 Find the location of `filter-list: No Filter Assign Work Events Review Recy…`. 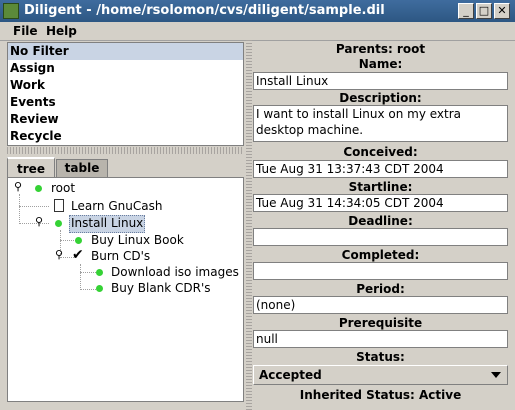

filter-list: No Filter Assign Work Events Review Recy… is located at coordinates (125, 94).